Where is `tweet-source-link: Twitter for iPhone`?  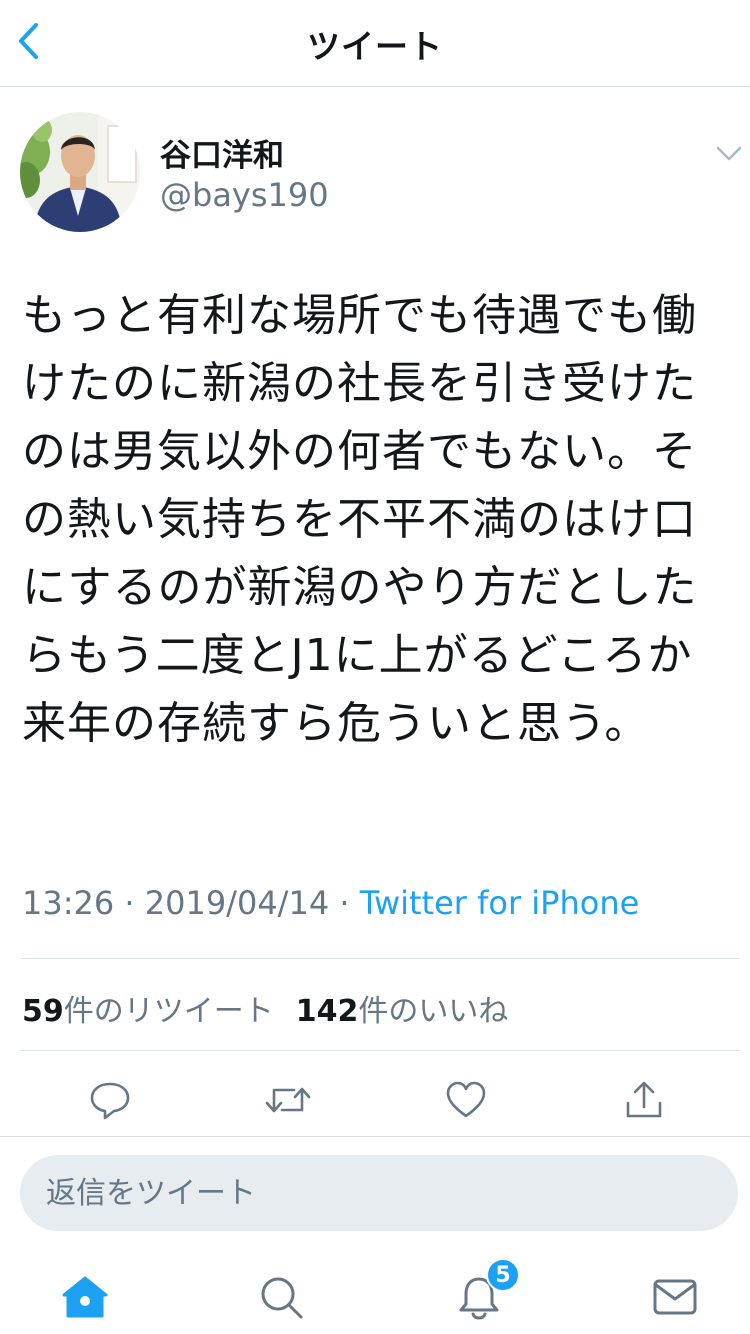 tweet-source-link: Twitter for iPhone is located at coordinates (500, 903).